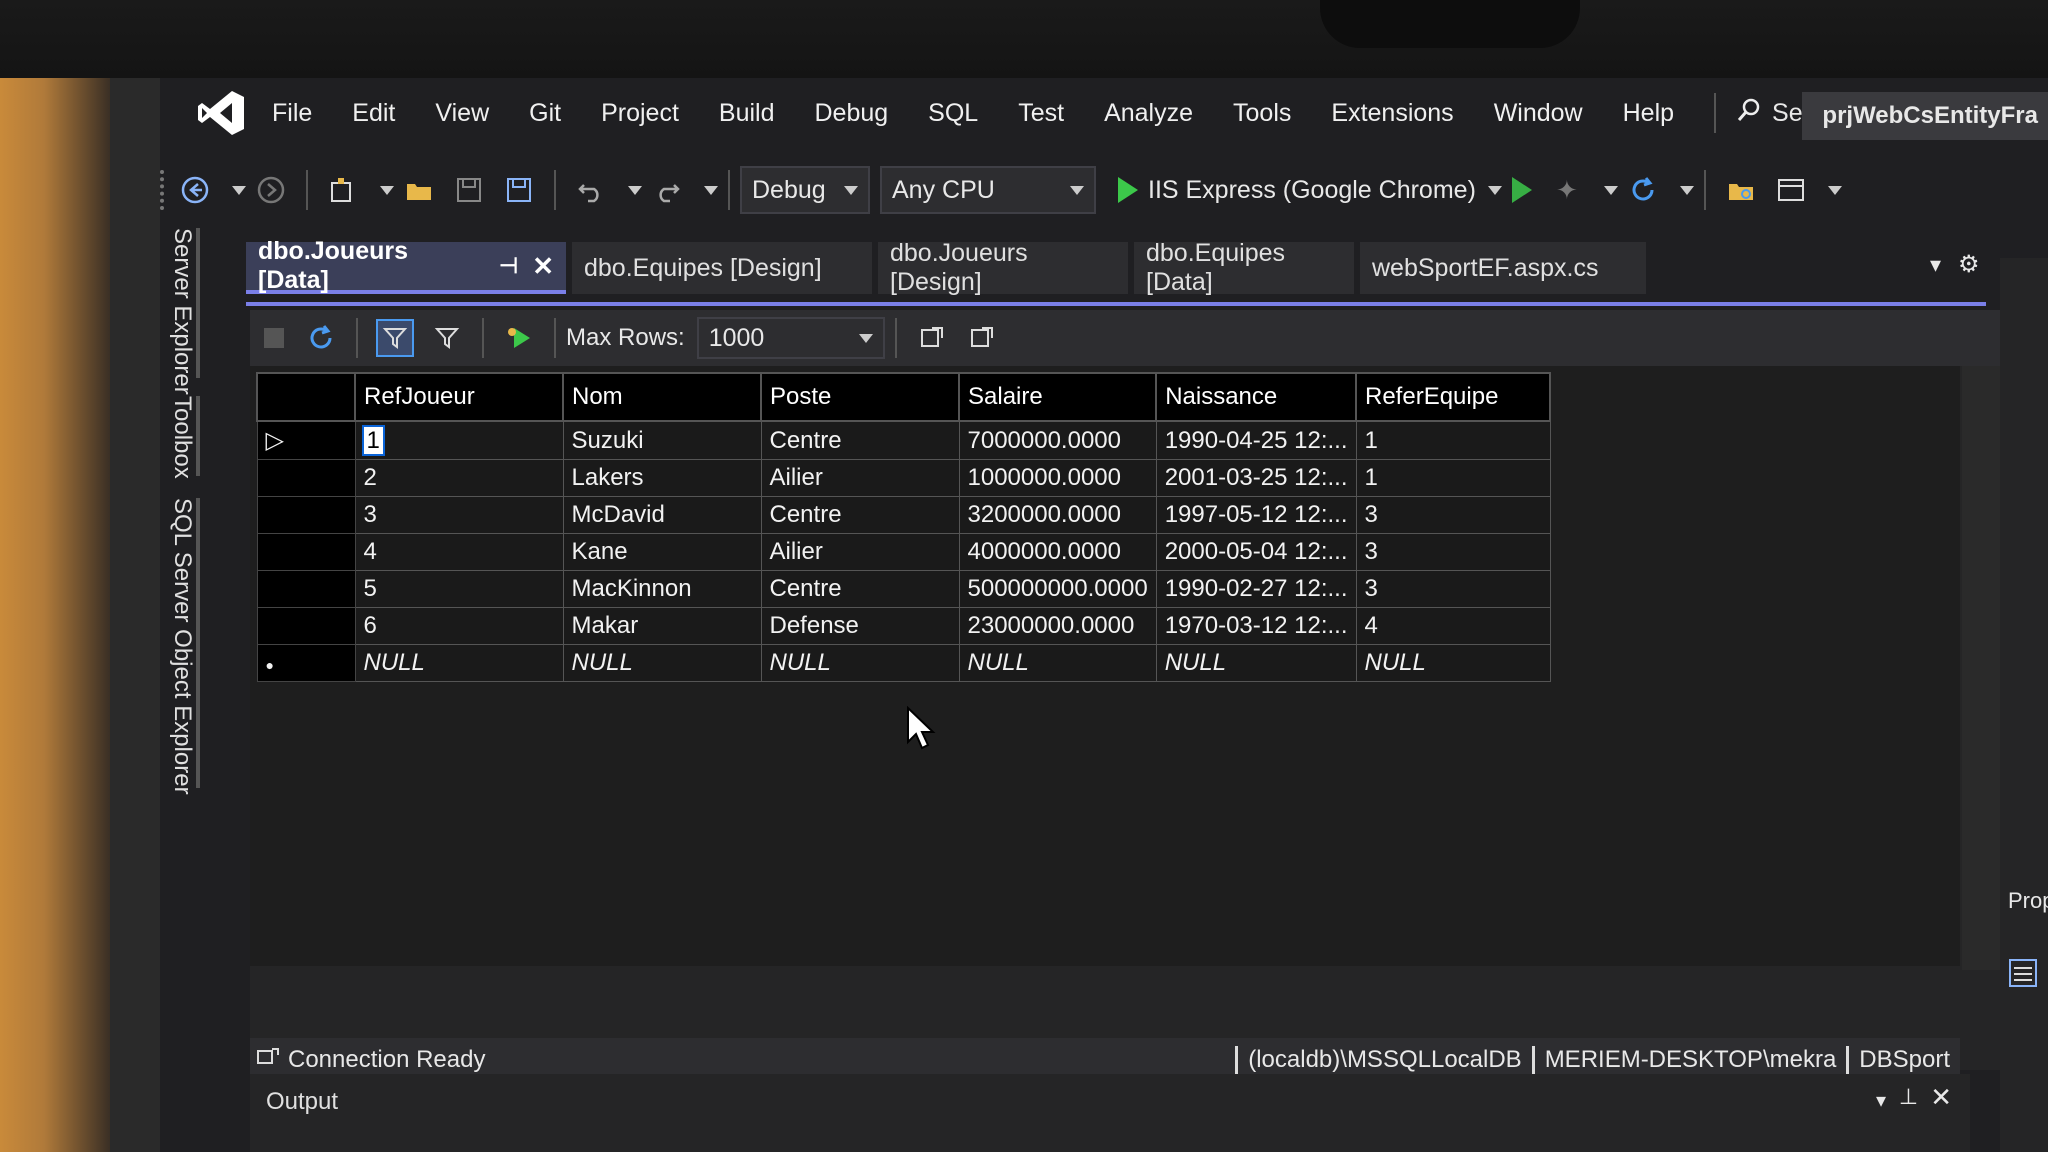  I want to click on table-cell: 4000000.0000, so click(1057, 552).